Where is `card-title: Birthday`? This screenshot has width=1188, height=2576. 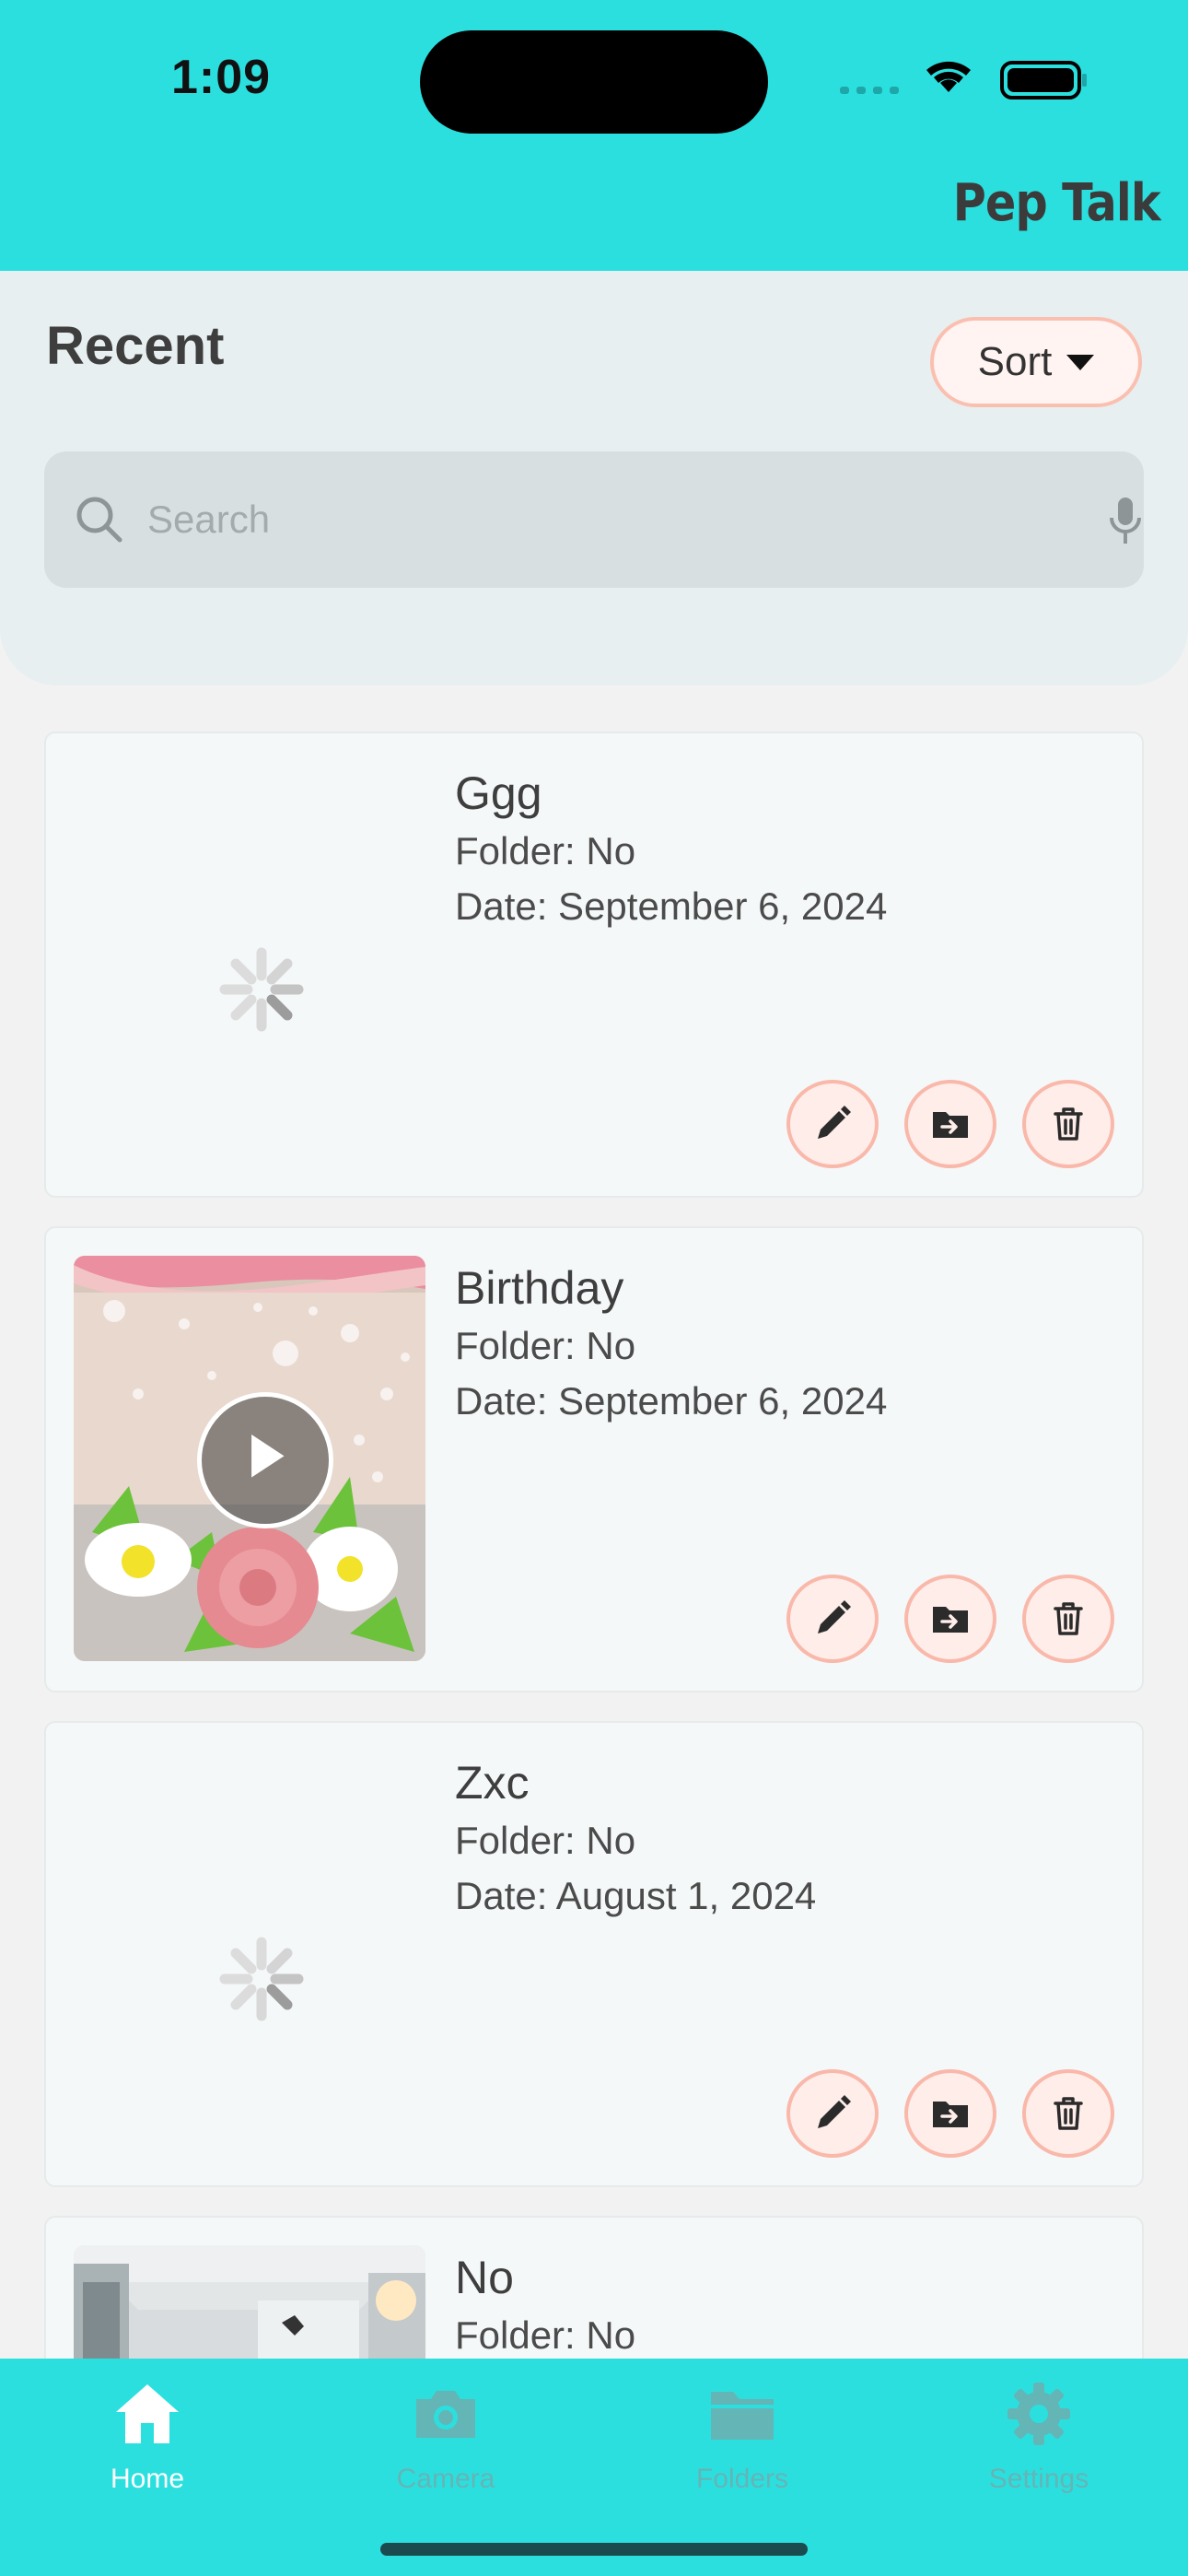
card-title: Birthday is located at coordinates (539, 1288).